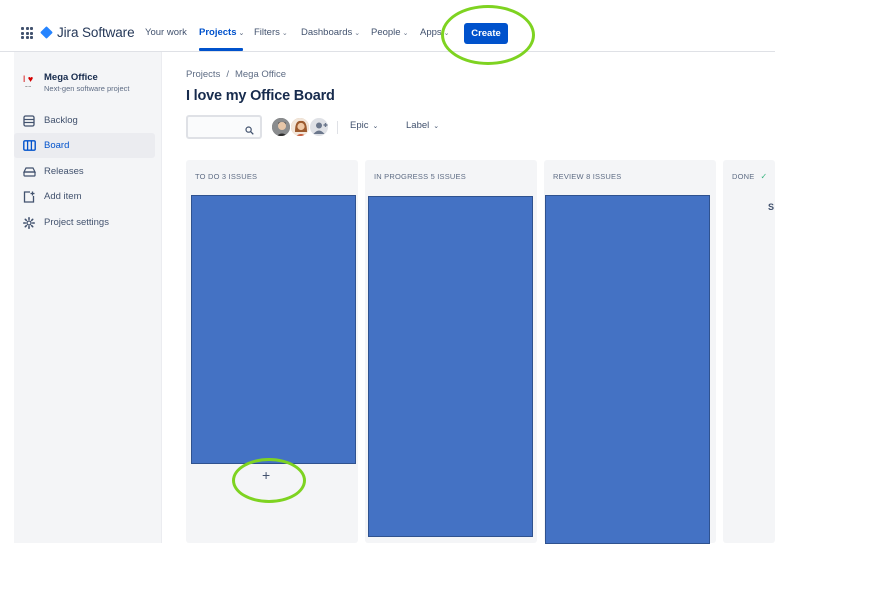  Describe the element at coordinates (64, 171) in the screenshot. I see `sidebar-item-label: Releases` at that location.